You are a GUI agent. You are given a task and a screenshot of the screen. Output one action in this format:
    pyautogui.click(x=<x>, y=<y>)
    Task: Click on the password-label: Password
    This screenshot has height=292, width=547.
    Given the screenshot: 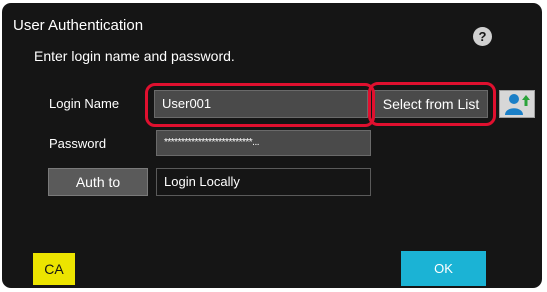 What is the action you would take?
    pyautogui.click(x=78, y=143)
    